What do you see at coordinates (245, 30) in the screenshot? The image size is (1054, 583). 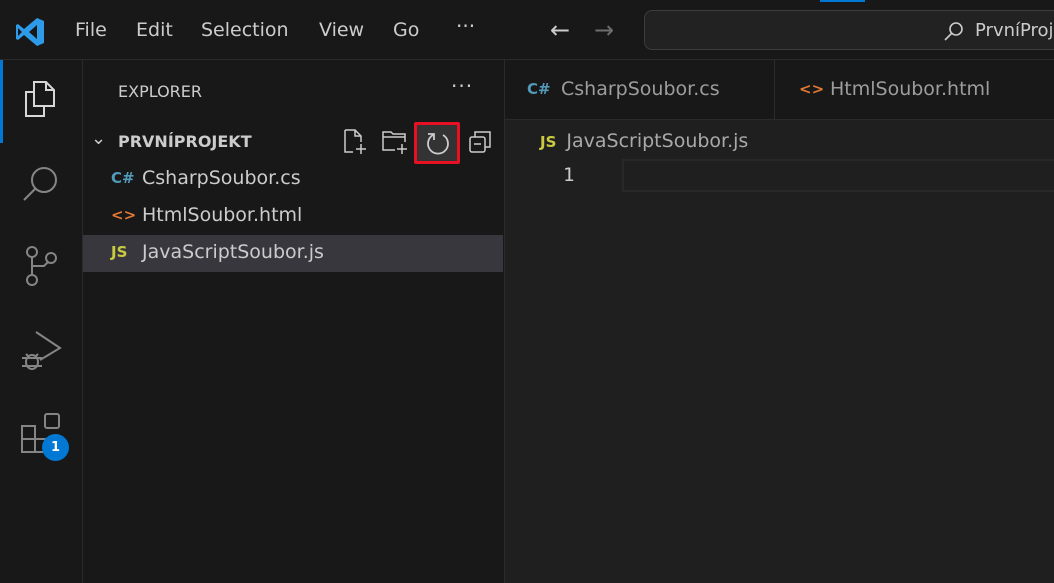 I see `menu-selection: Selection` at bounding box center [245, 30].